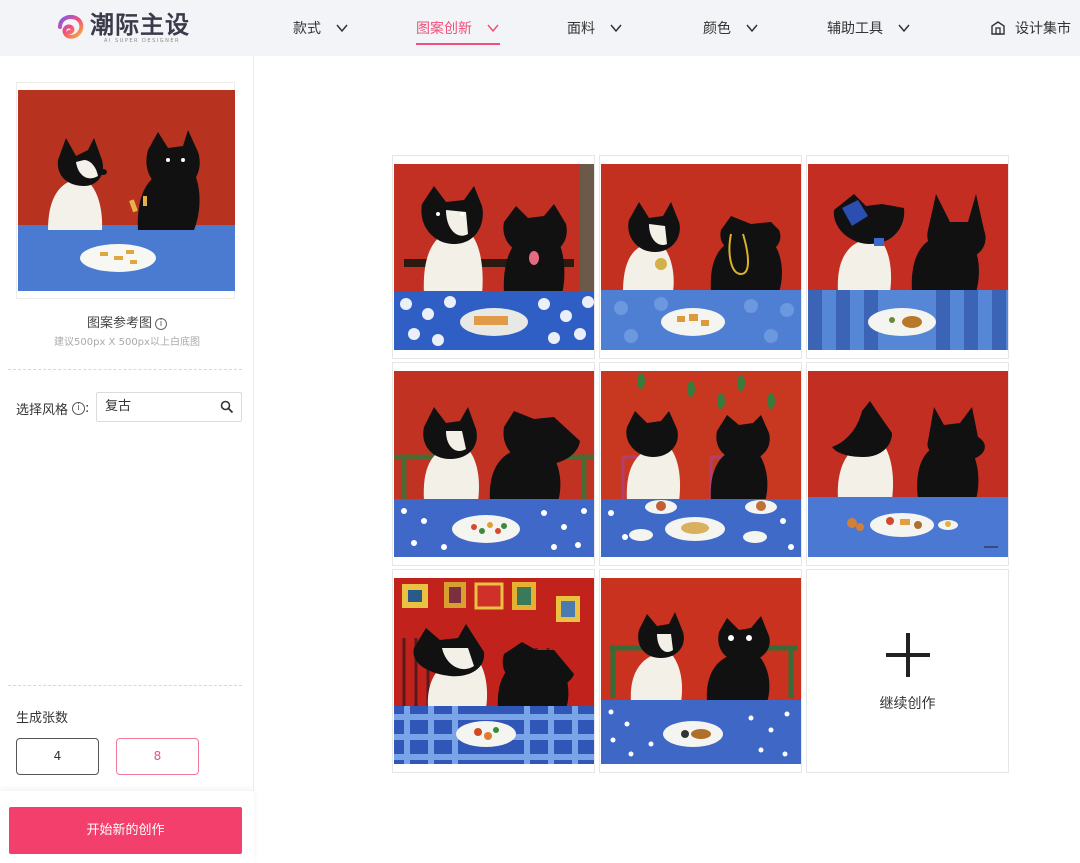 The height and width of the screenshot is (863, 1080). I want to click on continue-creating-label: 继续创作, so click(907, 704).